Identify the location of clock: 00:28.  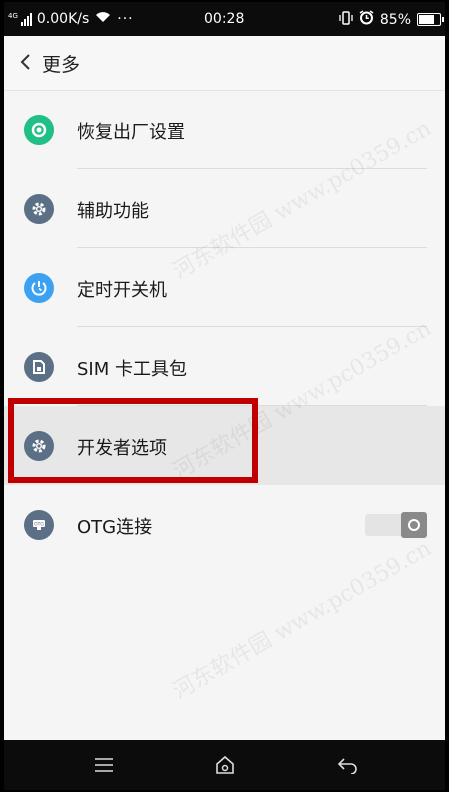
(224, 19).